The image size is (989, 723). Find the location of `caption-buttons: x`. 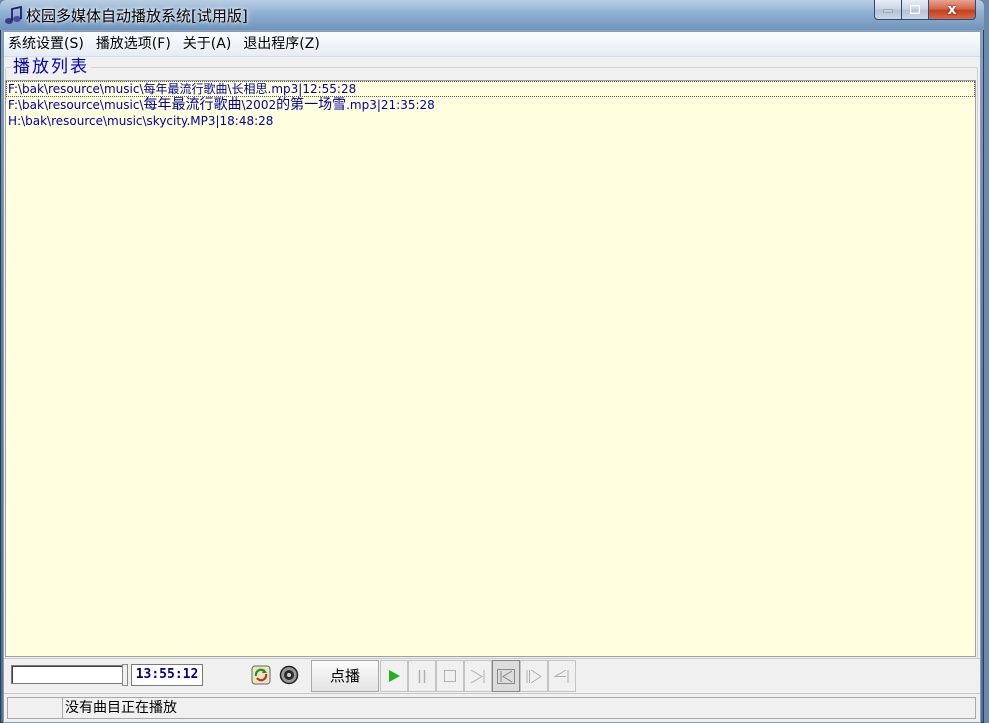

caption-buttons: x is located at coordinates (925, 10).